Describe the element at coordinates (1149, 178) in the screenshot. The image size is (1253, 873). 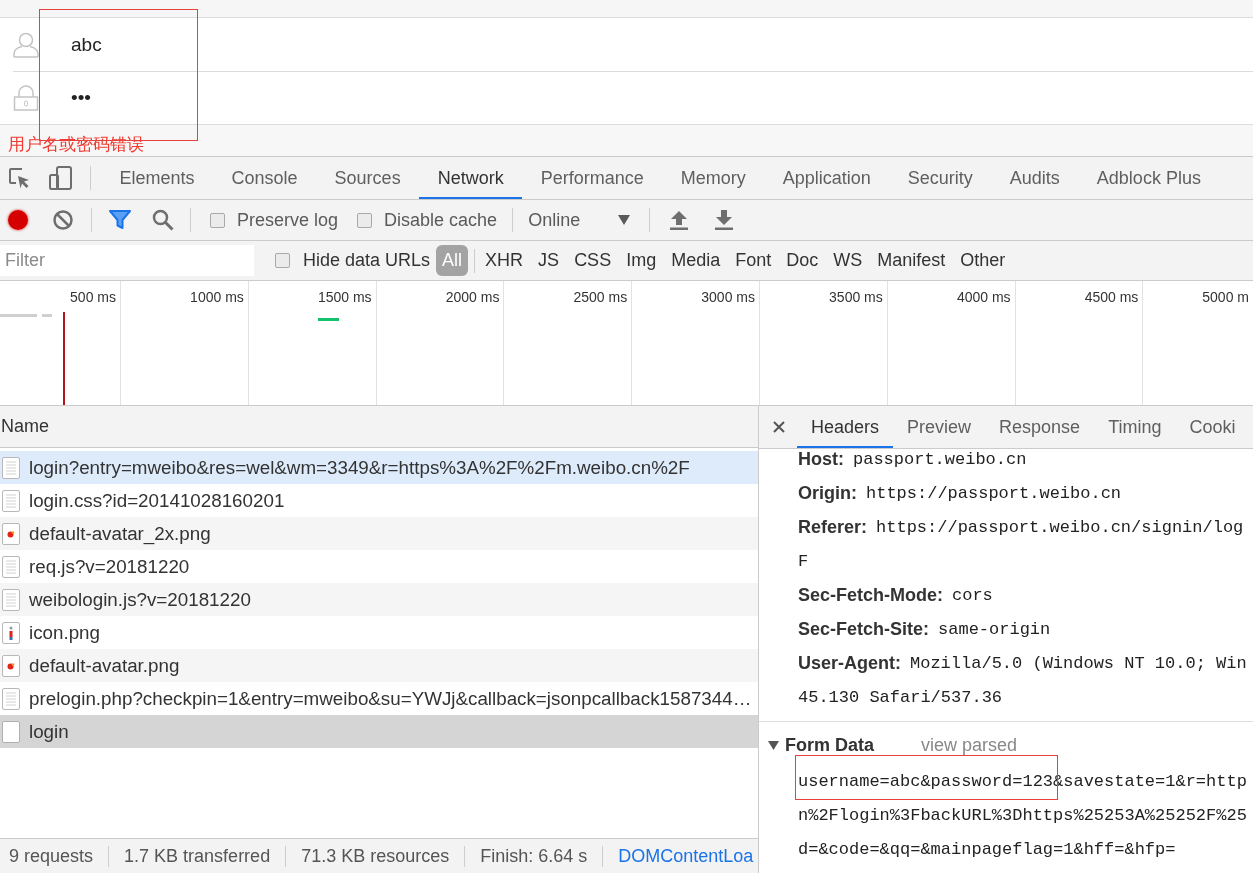
I see `panel-tab: Adblock Plus` at that location.